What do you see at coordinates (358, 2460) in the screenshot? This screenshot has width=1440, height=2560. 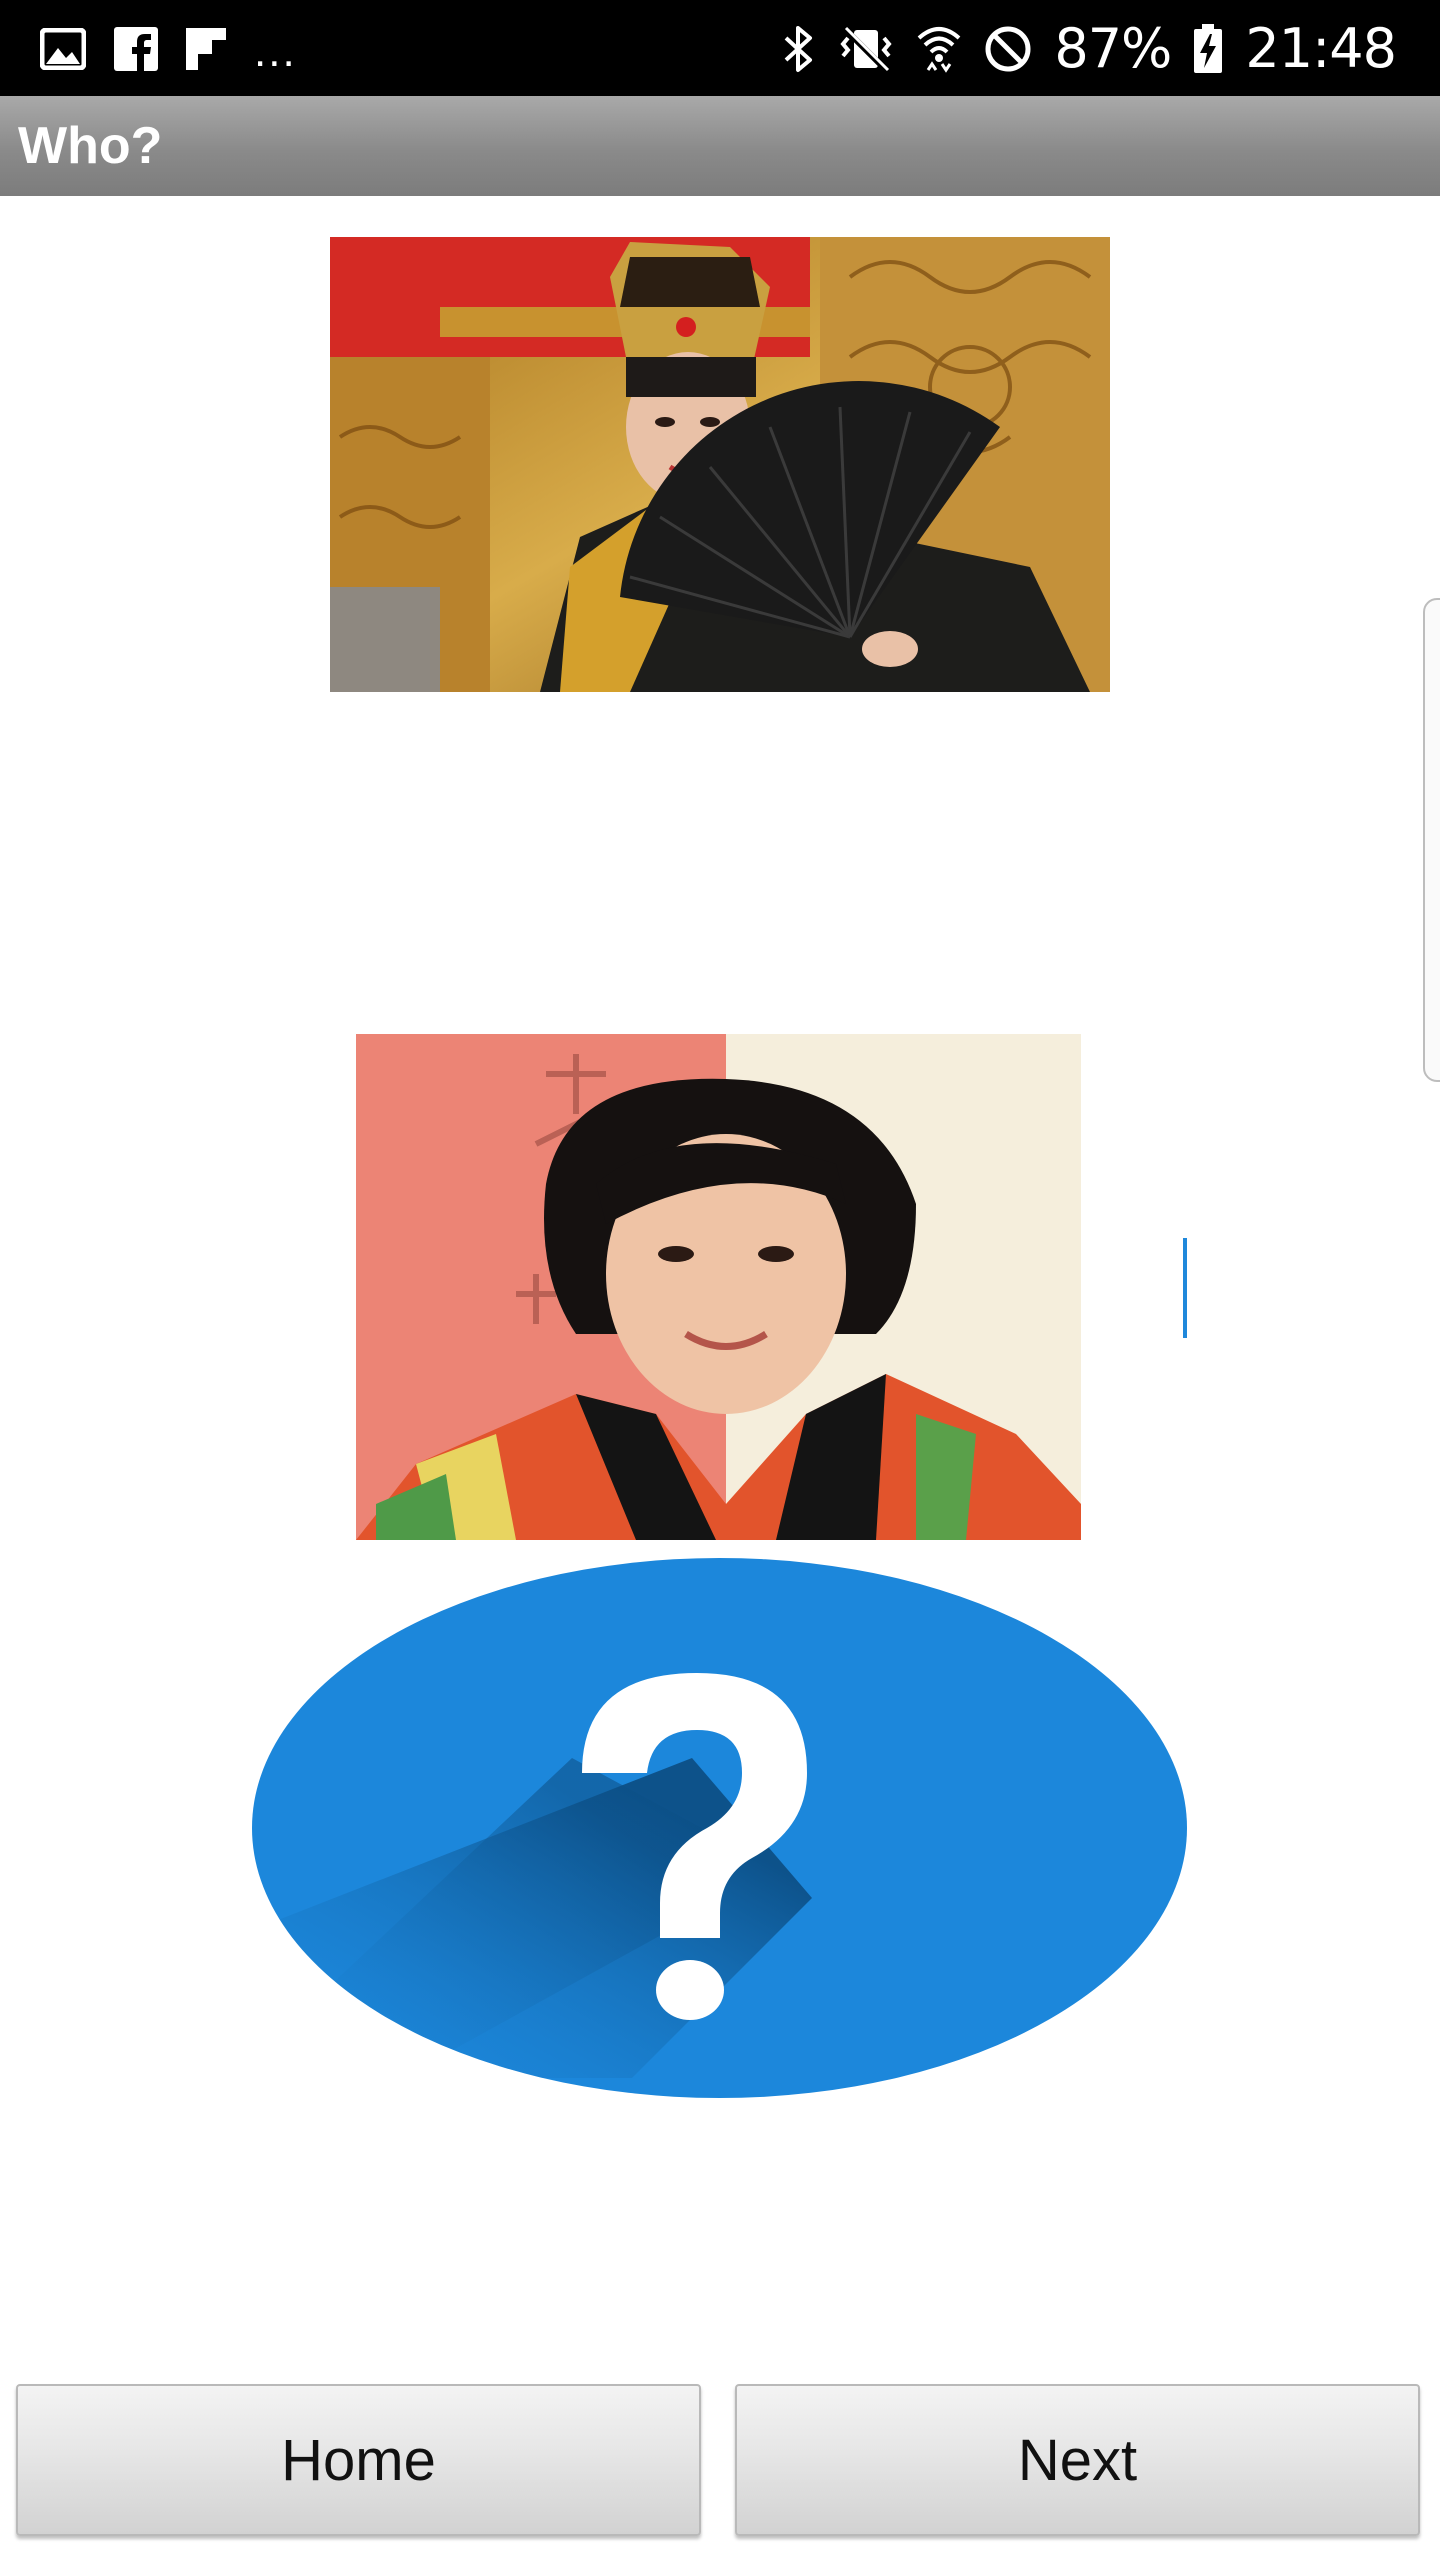 I see `home-button: Home` at bounding box center [358, 2460].